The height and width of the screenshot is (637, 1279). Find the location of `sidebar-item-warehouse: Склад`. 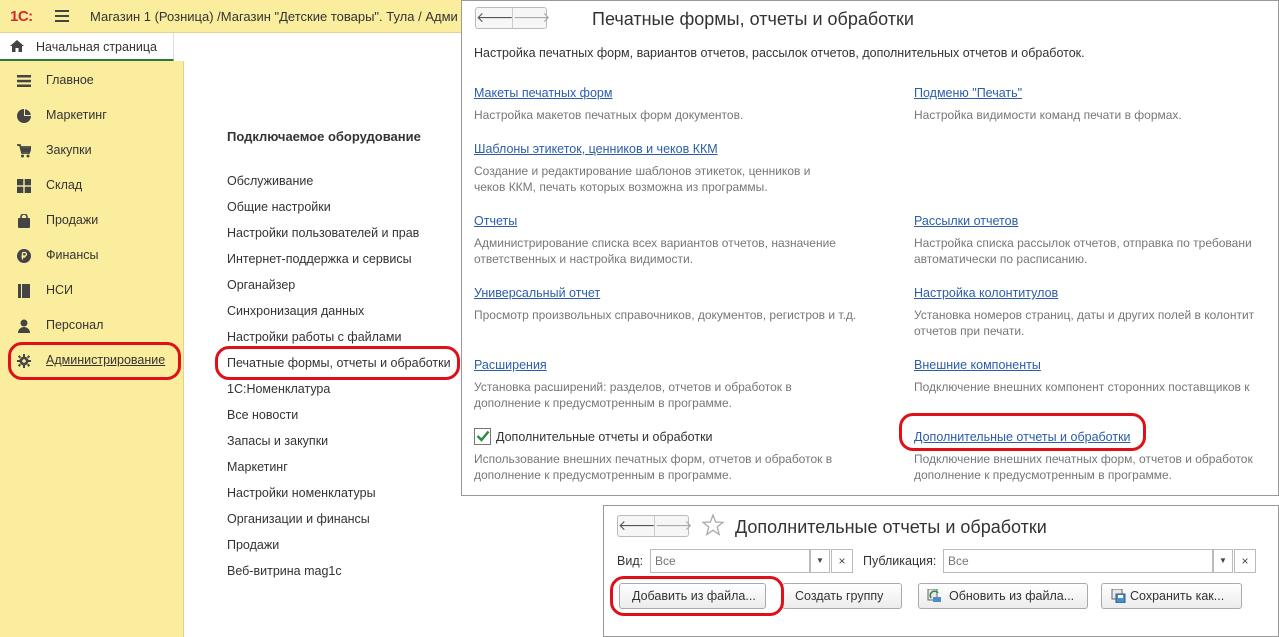

sidebar-item-warehouse: Склад is located at coordinates (92, 186).